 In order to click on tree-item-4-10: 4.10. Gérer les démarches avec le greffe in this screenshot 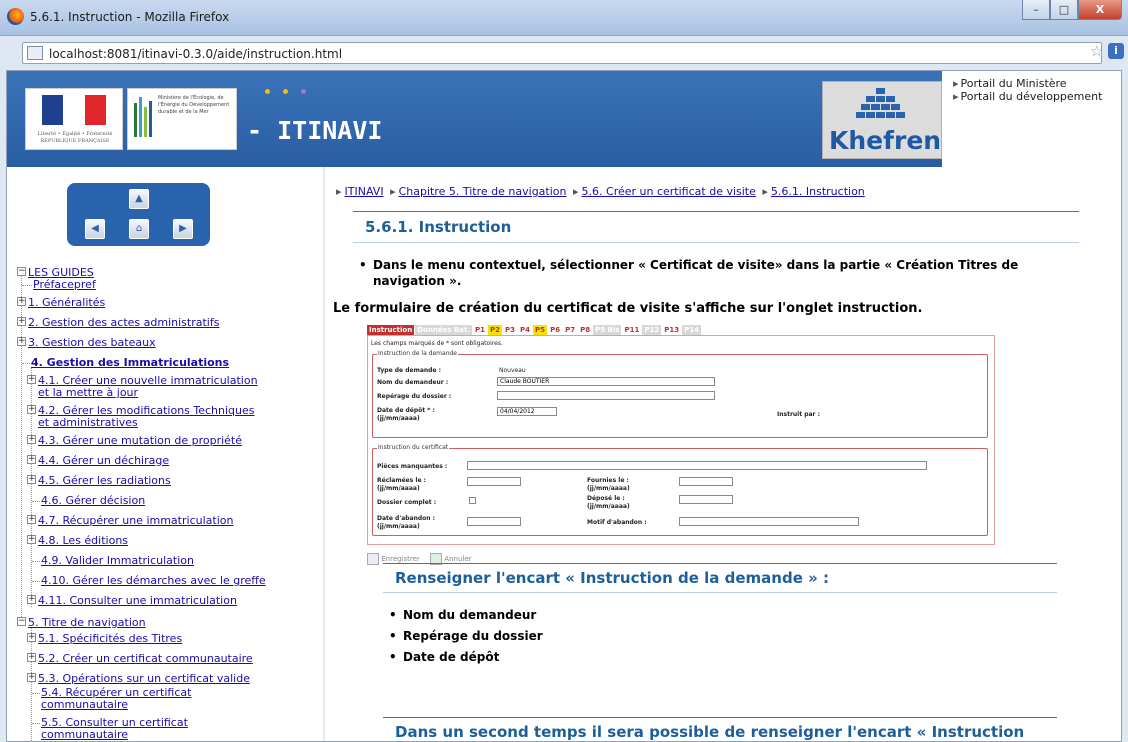, I will do `click(153, 581)`.